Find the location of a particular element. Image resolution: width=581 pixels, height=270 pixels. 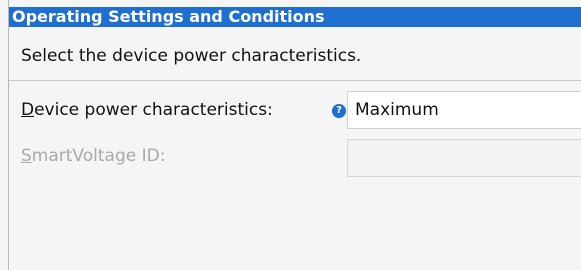

device-power-label-text: evice power characteristics: is located at coordinates (153, 110).